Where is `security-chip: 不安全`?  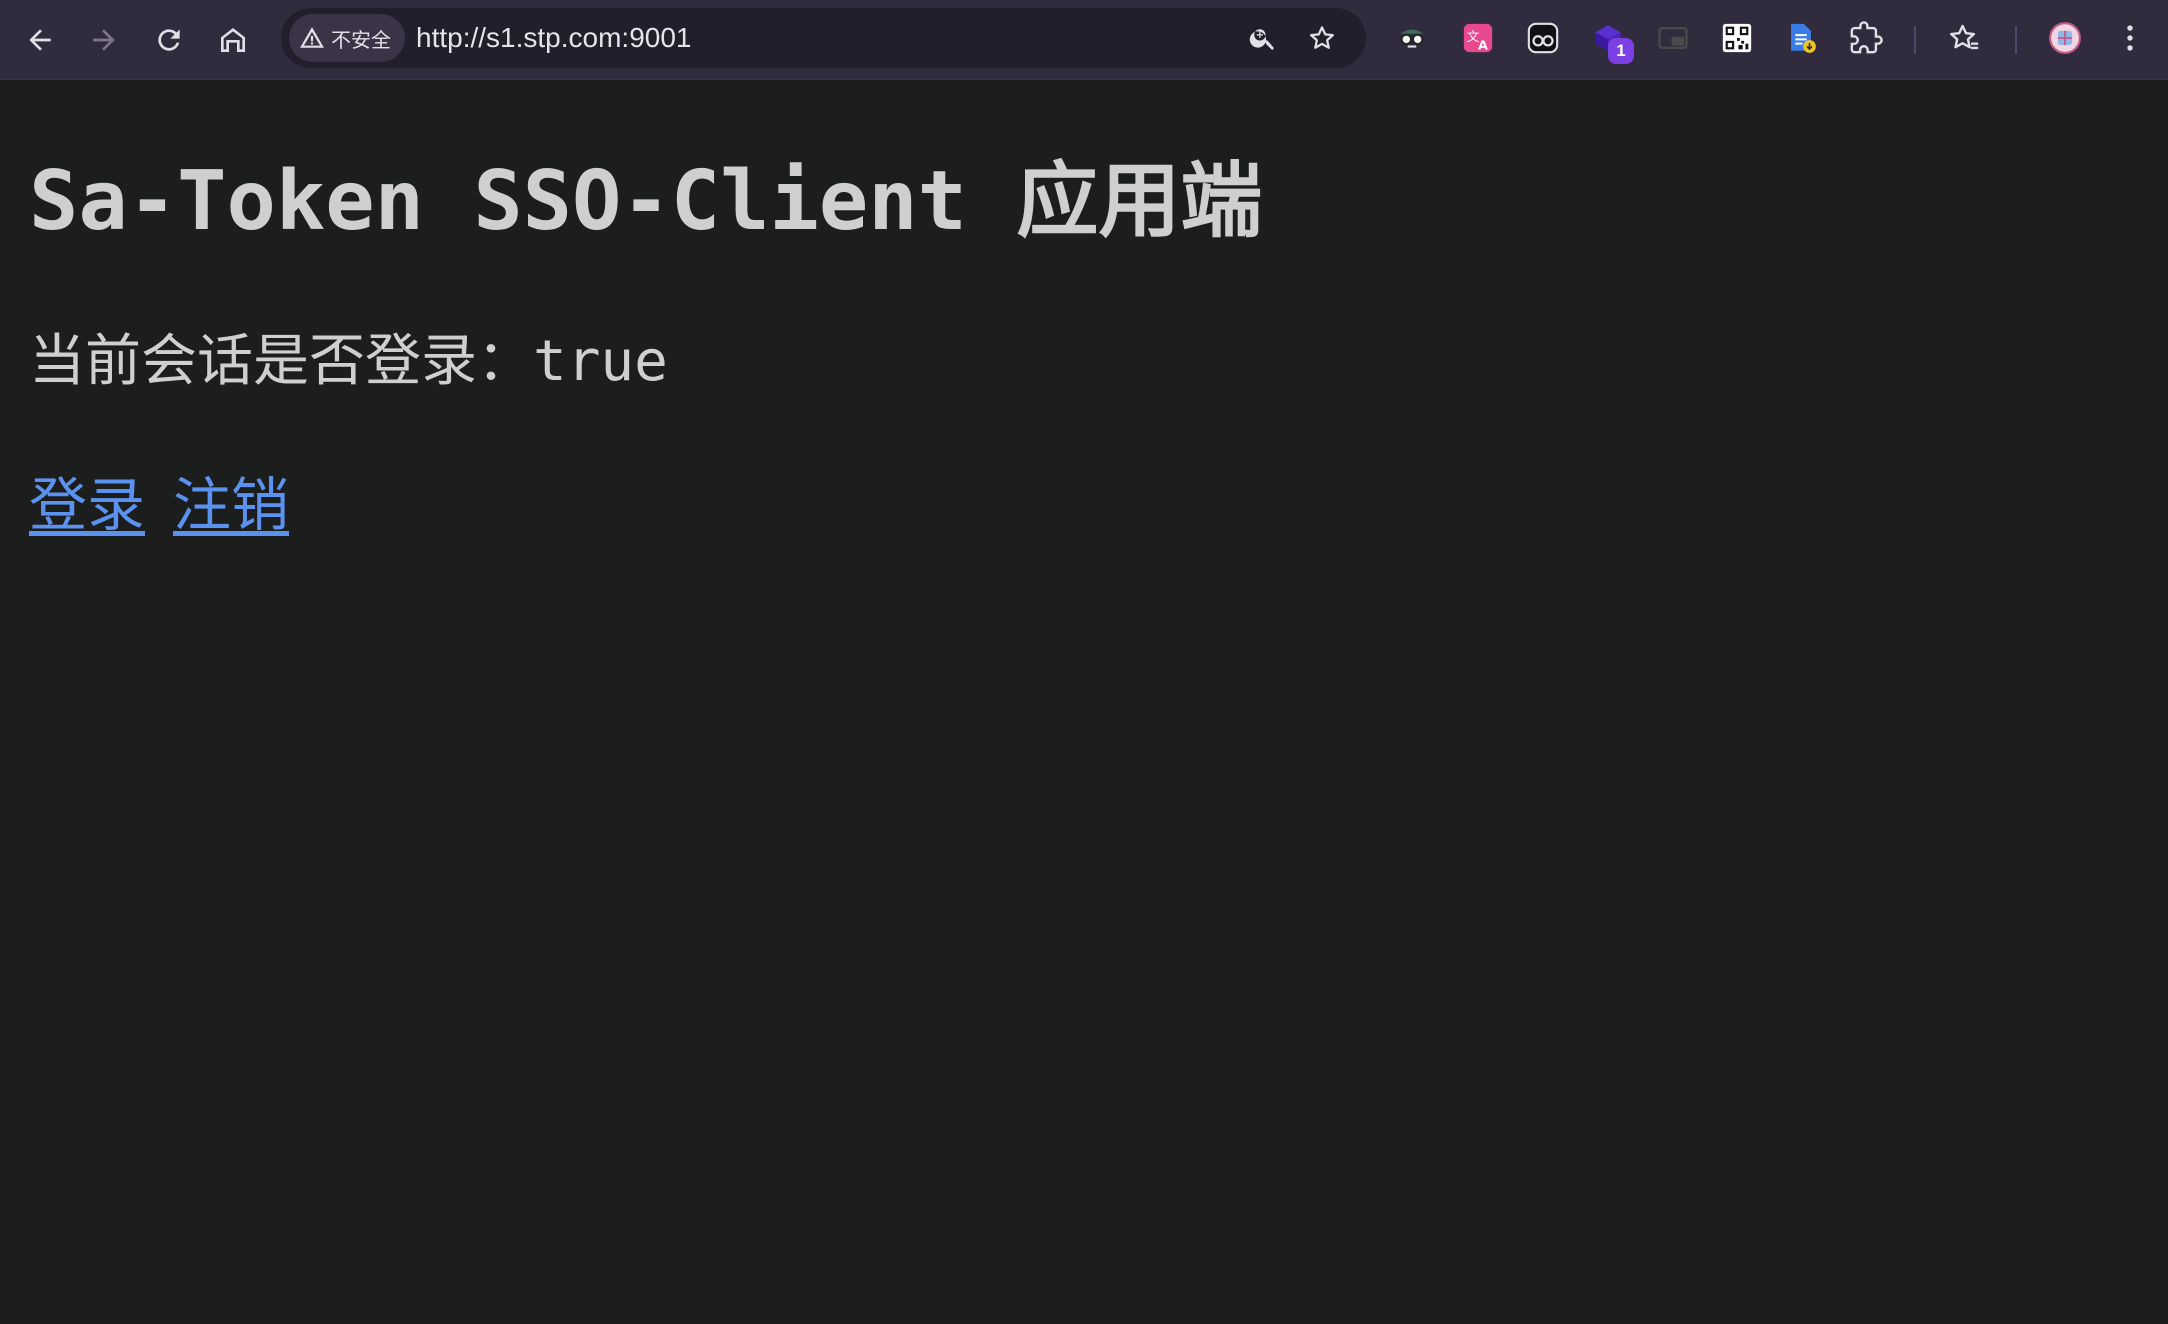
security-chip: 不安全 is located at coordinates (347, 38).